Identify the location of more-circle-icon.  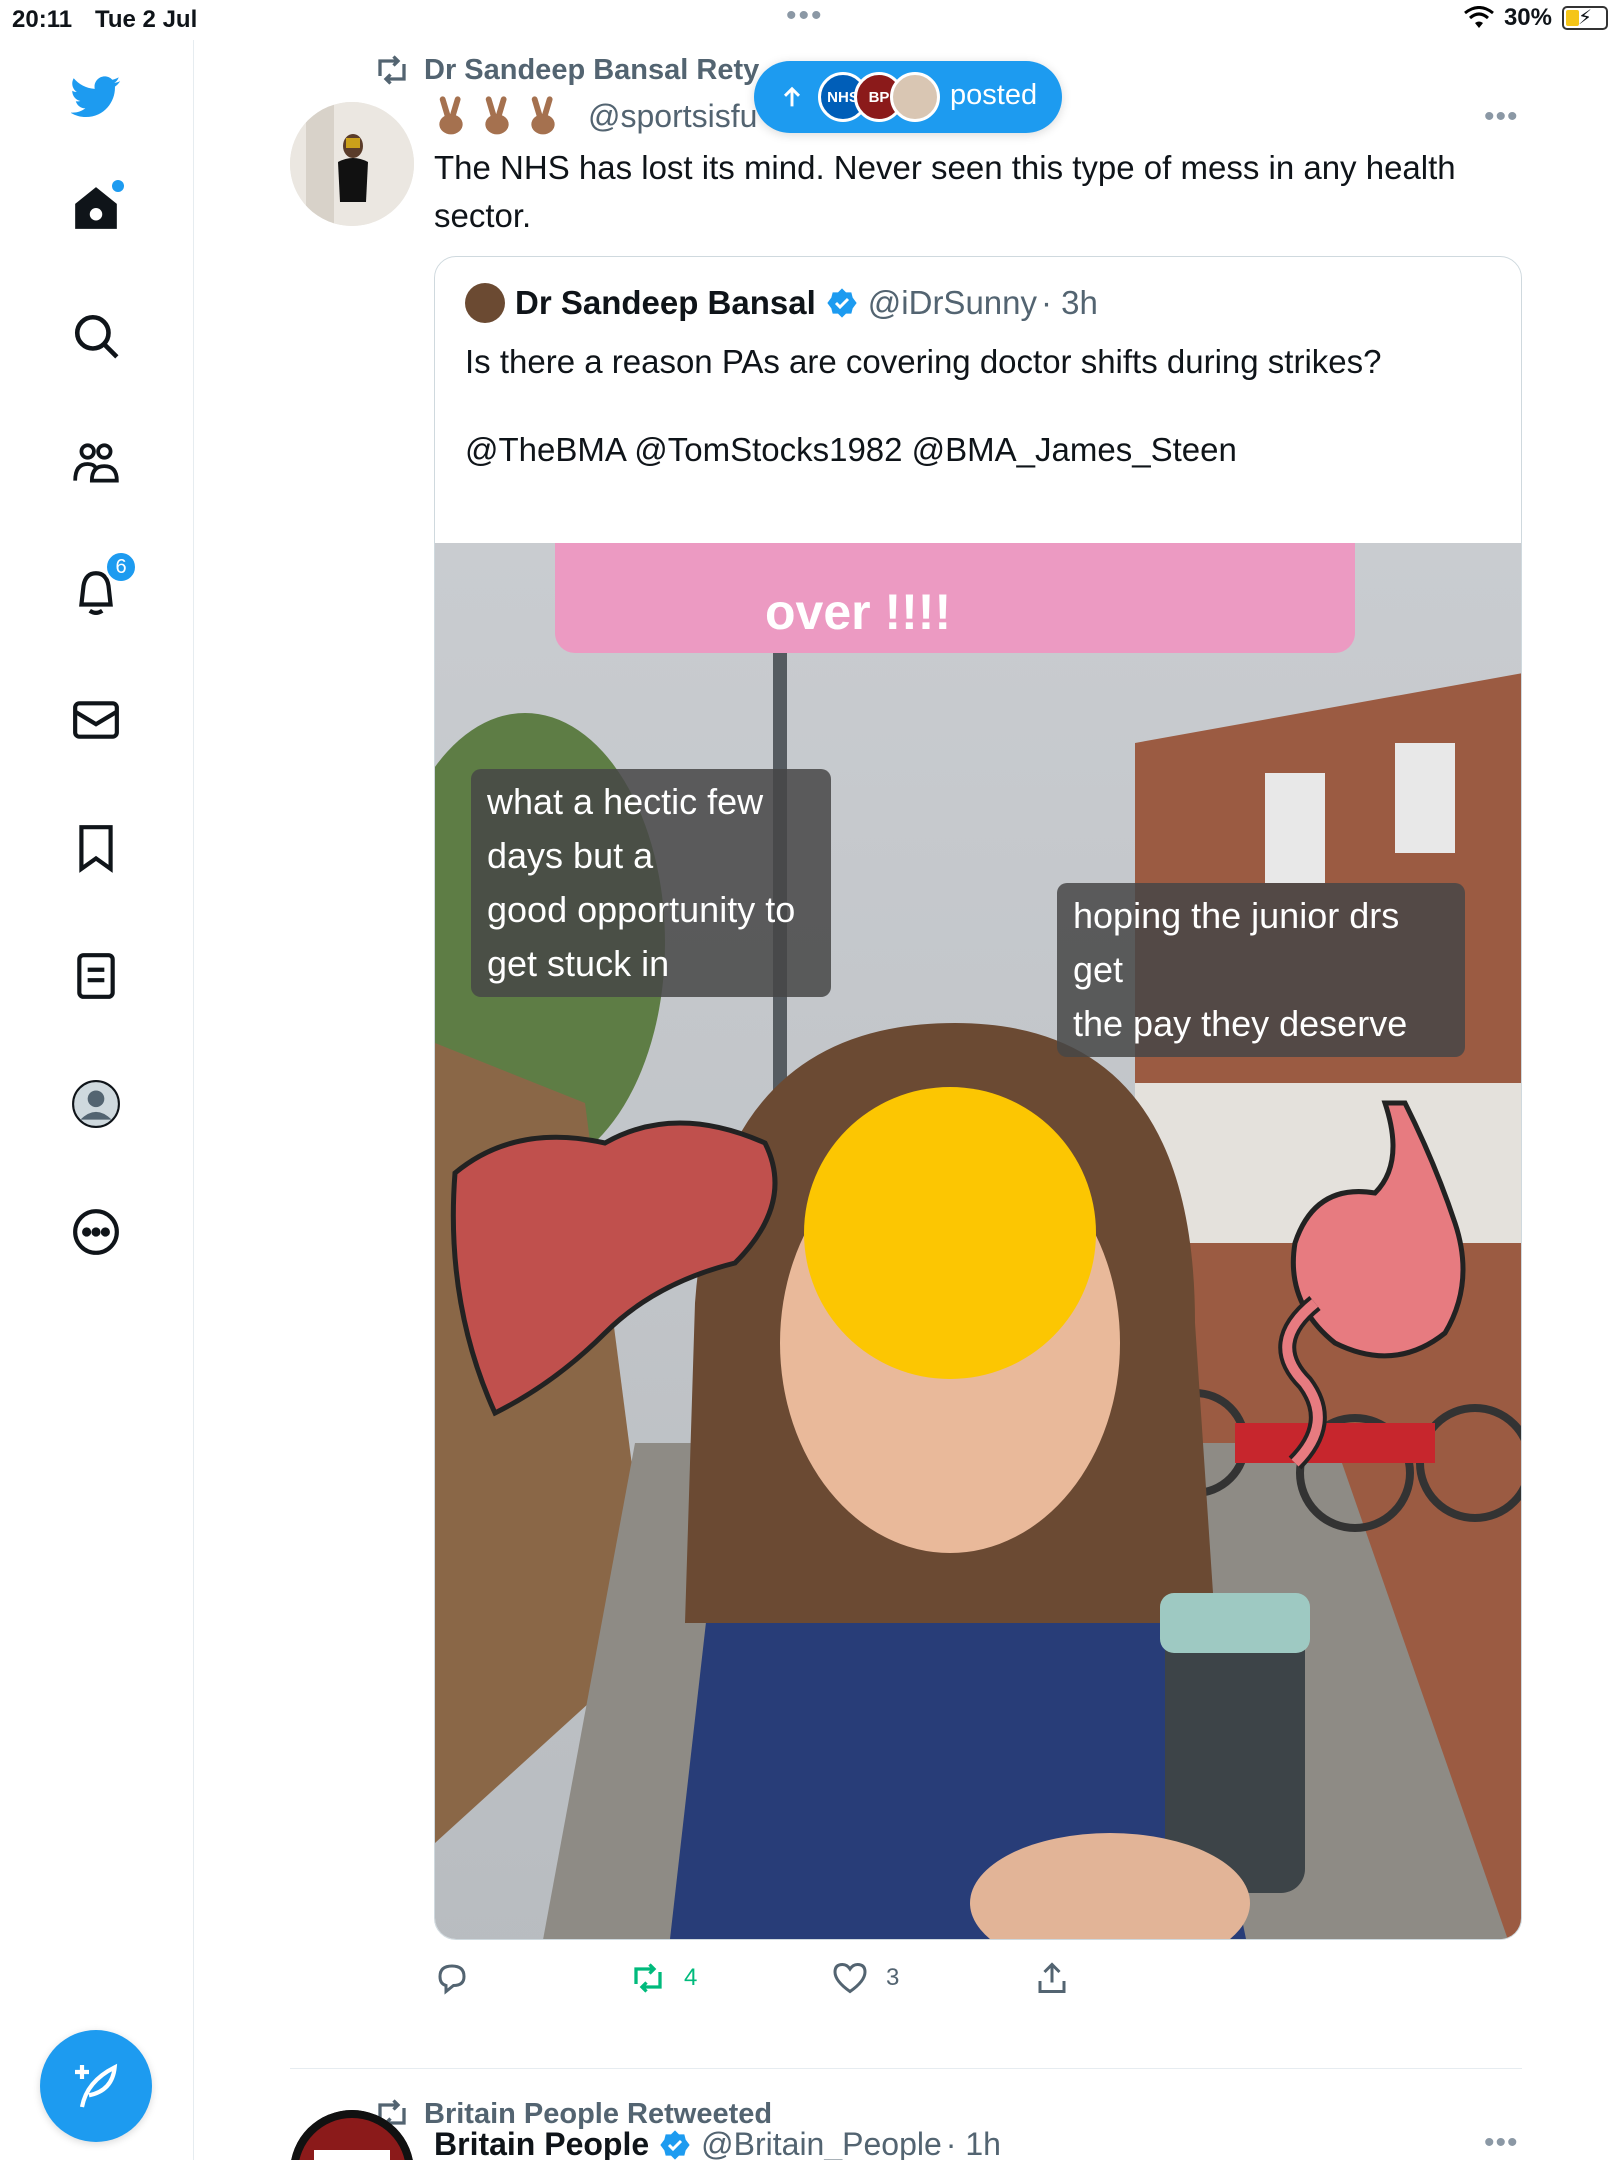
(96, 1232).